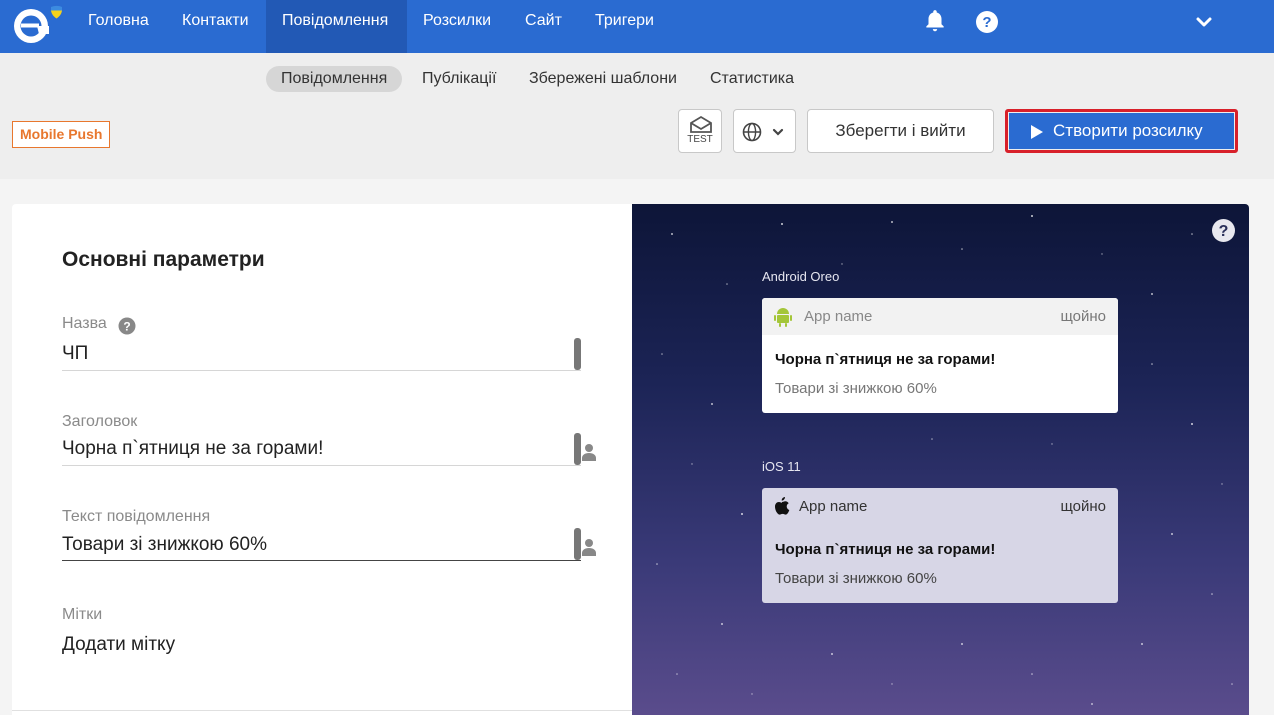 Image resolution: width=1274 pixels, height=715 pixels. Describe the element at coordinates (118, 645) in the screenshot. I see `add-tag-link: Додати мітку` at that location.